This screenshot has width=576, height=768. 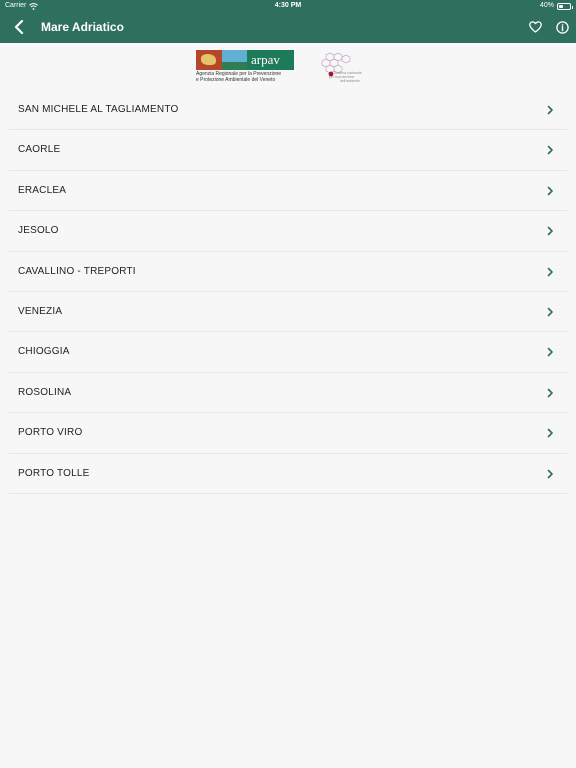 I want to click on list-item: PORTO TOLLE, so click(x=288, y=474).